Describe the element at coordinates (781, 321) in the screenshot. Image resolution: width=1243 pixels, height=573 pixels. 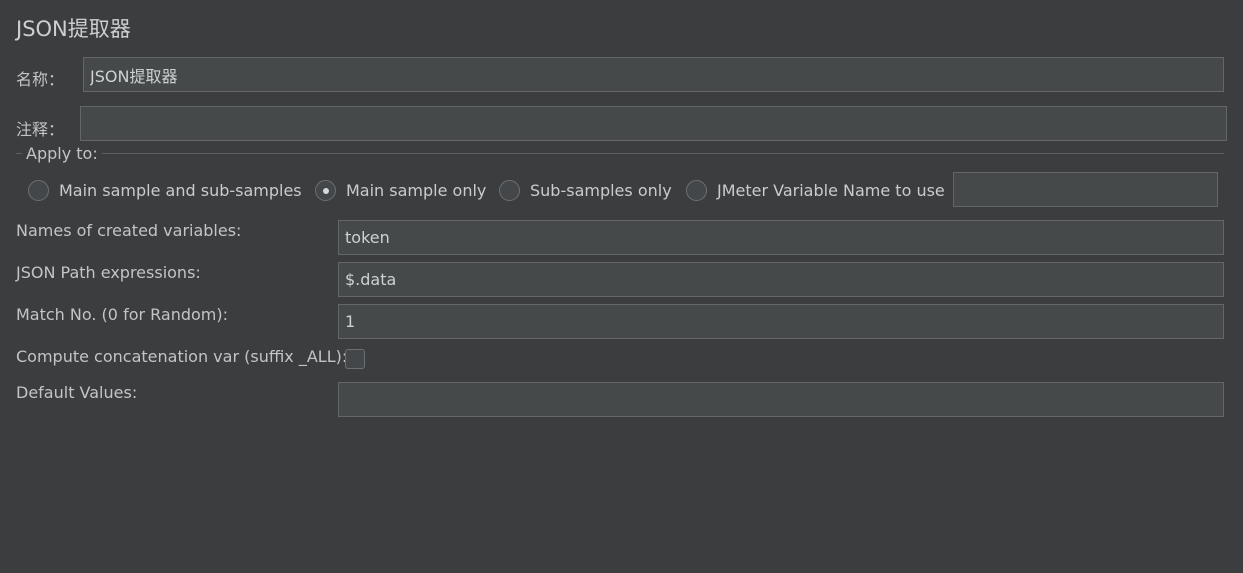
I see `match-no-field` at that location.